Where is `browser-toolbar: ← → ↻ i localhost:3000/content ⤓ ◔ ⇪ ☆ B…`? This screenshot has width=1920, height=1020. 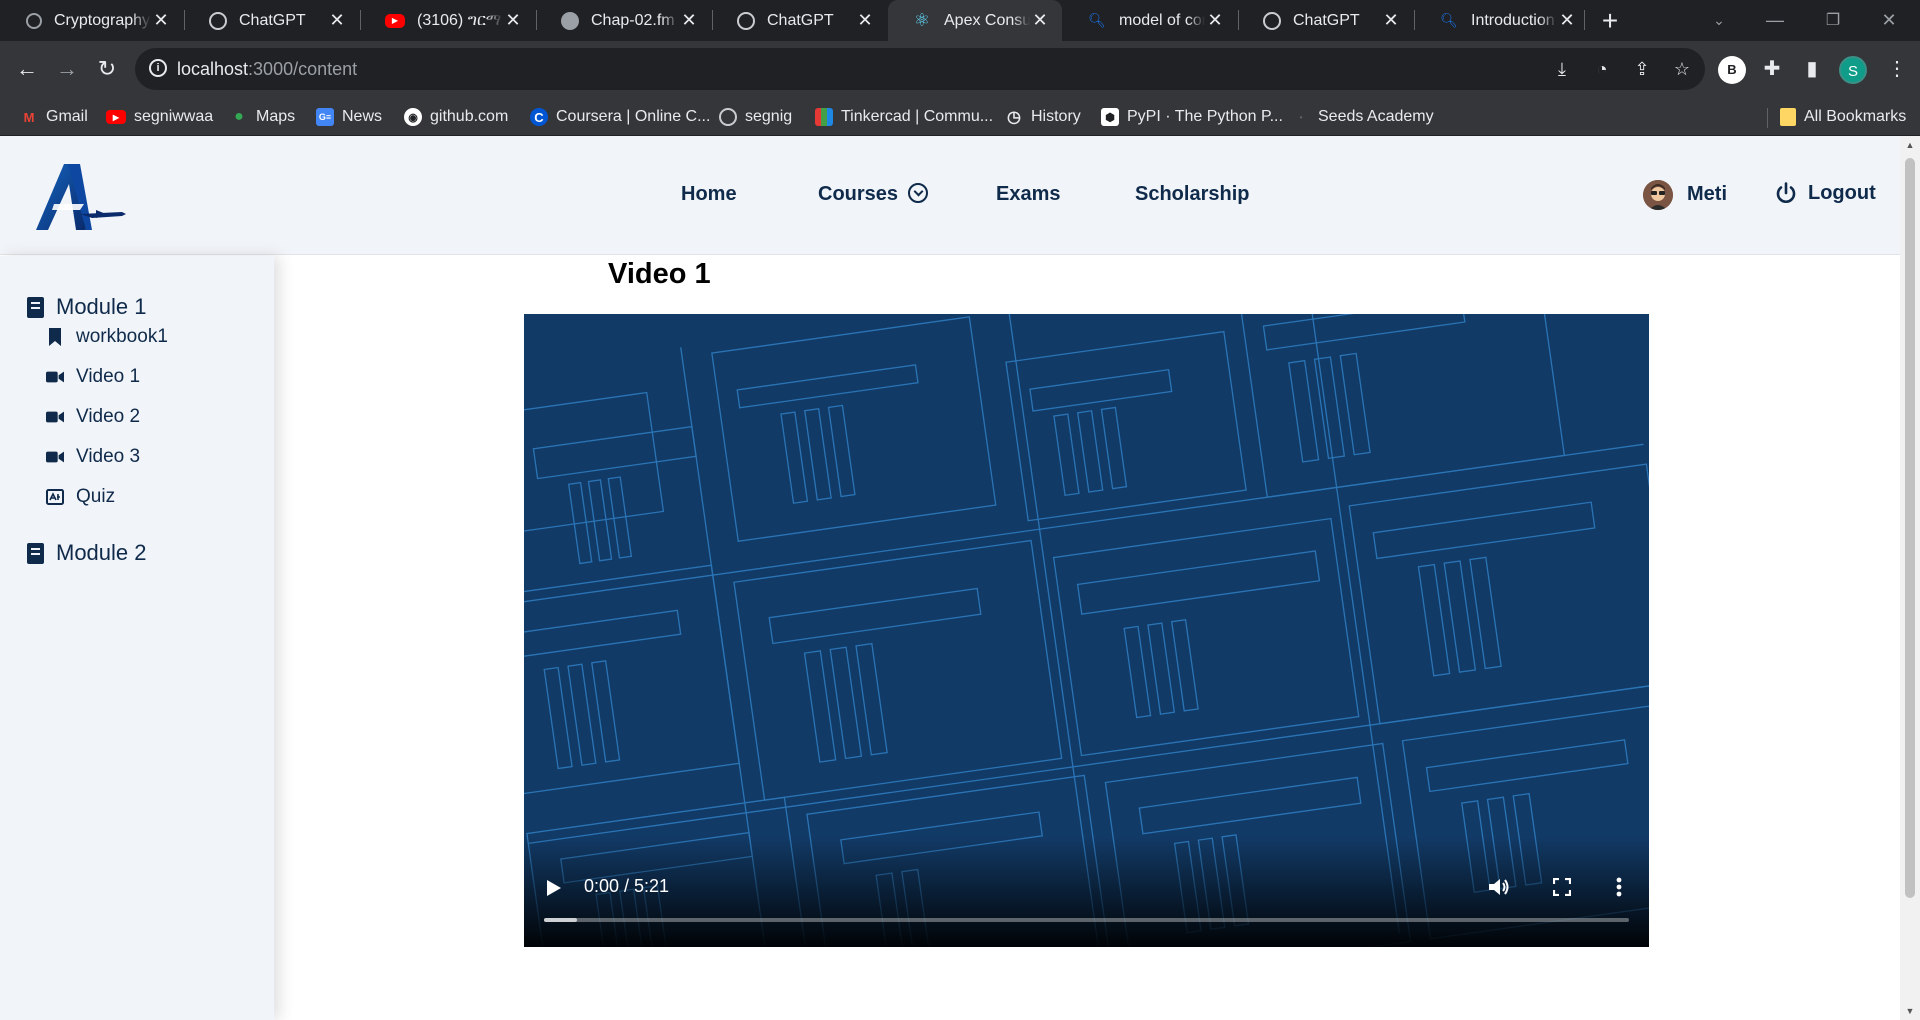
browser-toolbar: ← → ↻ i localhost:3000/content ⤓ ◔ ⇪ ☆ B… is located at coordinates (960, 69).